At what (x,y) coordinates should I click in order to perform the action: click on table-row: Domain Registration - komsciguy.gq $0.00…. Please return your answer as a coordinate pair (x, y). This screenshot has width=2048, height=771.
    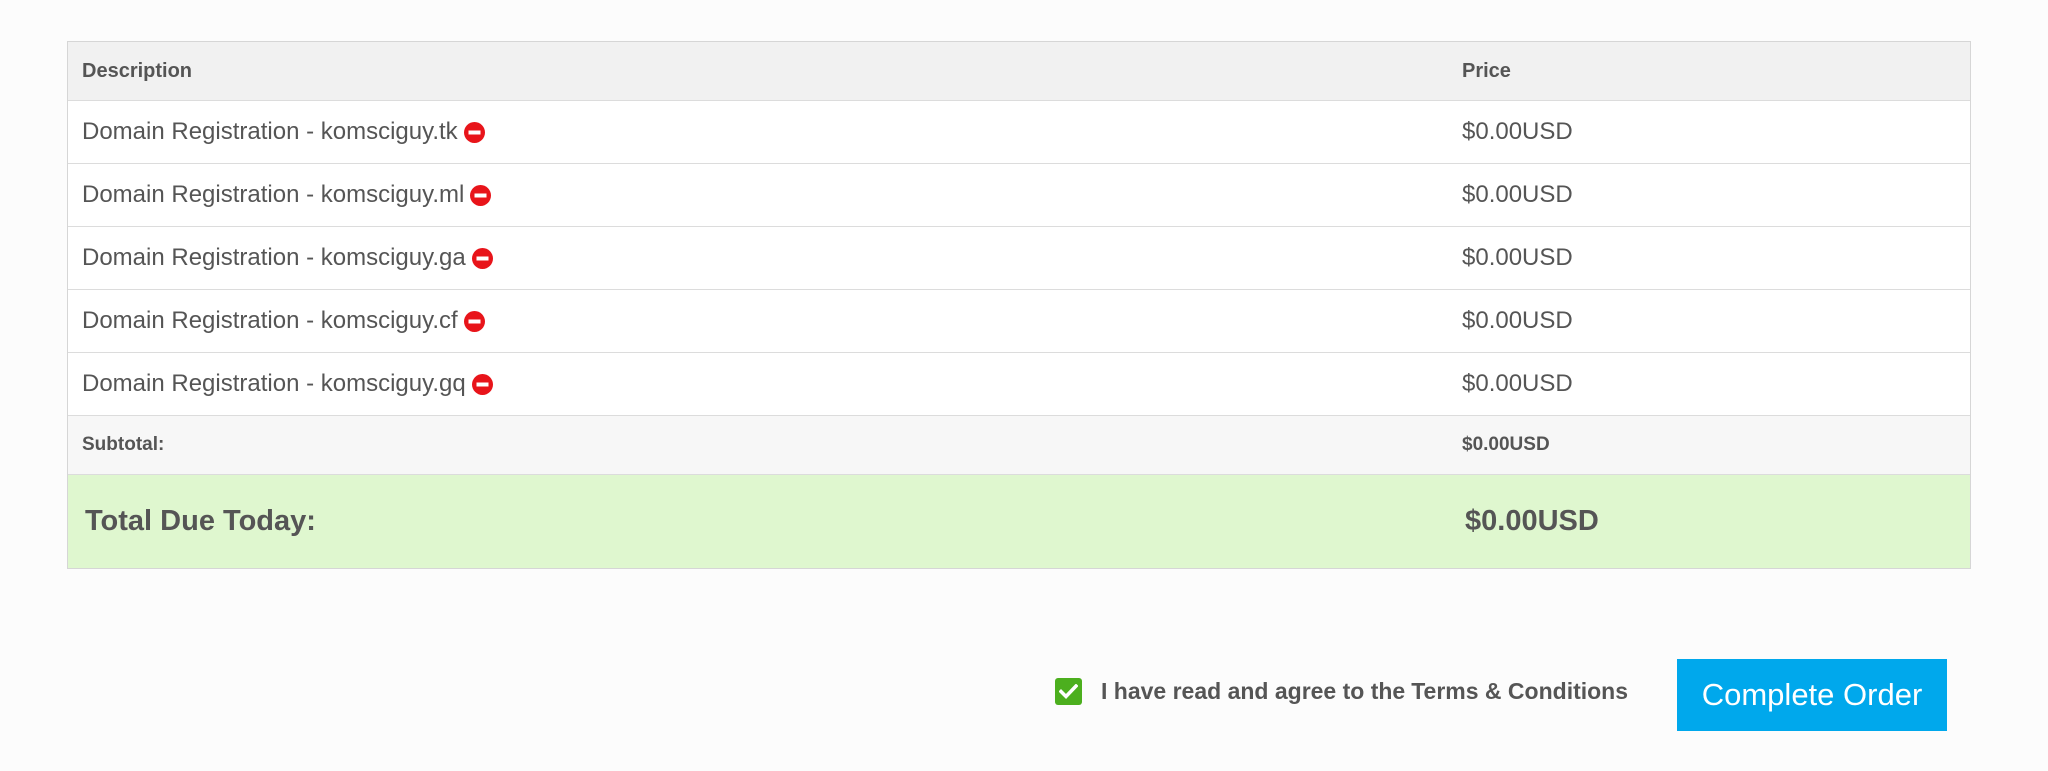
    Looking at the image, I should click on (1019, 384).